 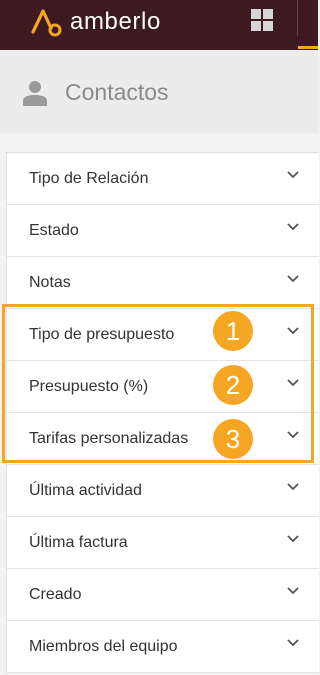 I want to click on step-badge-1: 1, so click(x=233, y=331).